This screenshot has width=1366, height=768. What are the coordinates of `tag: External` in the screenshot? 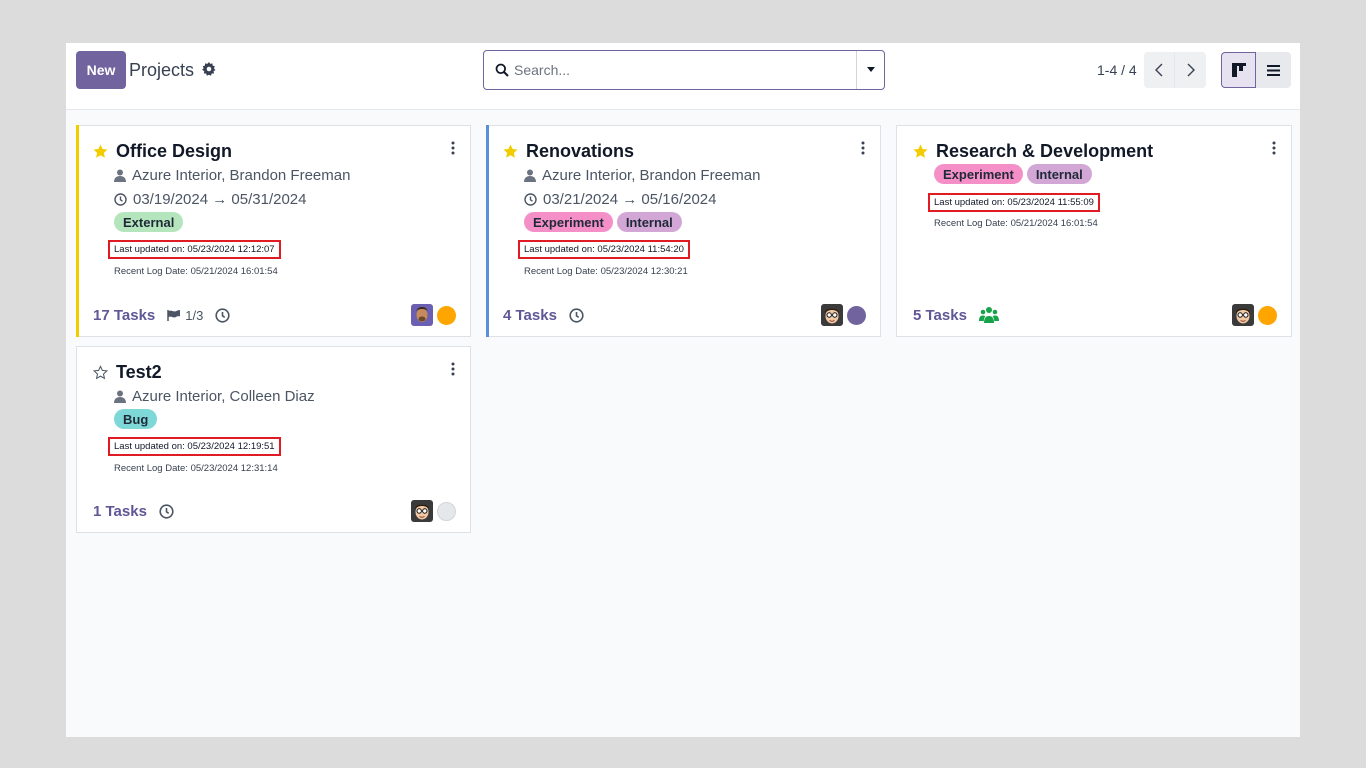 It's located at (149, 222).